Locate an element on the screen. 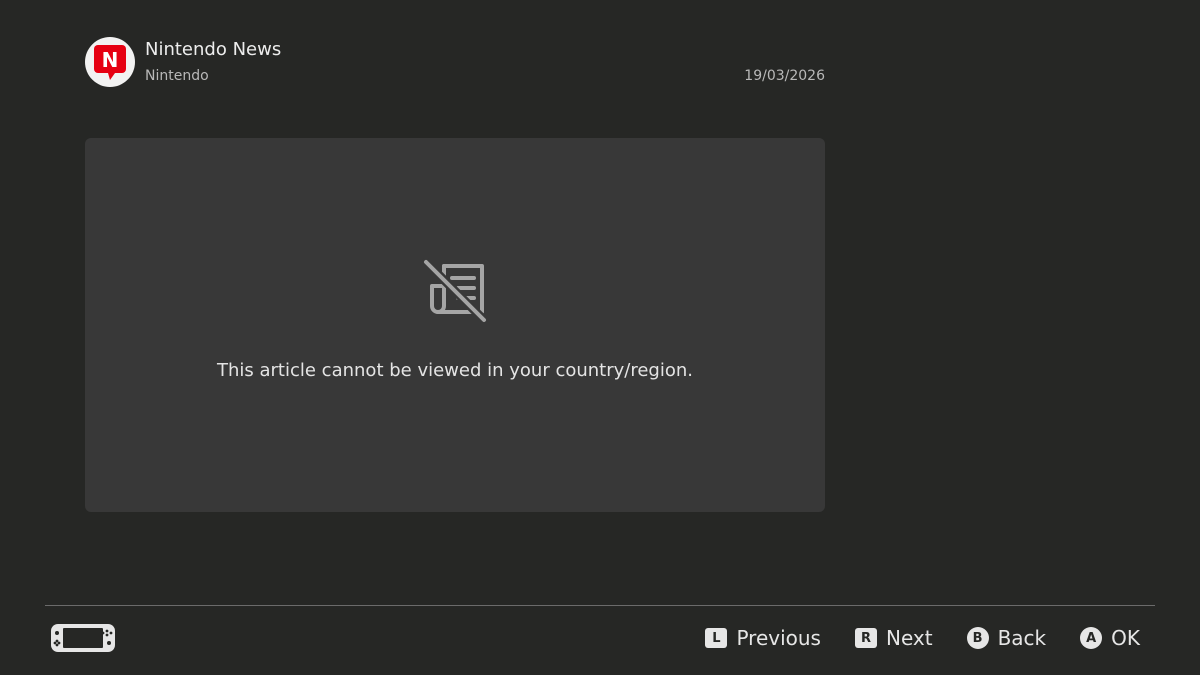 This screenshot has height=675, width=1200. nintendo-news-logo-icon: N is located at coordinates (110, 62).